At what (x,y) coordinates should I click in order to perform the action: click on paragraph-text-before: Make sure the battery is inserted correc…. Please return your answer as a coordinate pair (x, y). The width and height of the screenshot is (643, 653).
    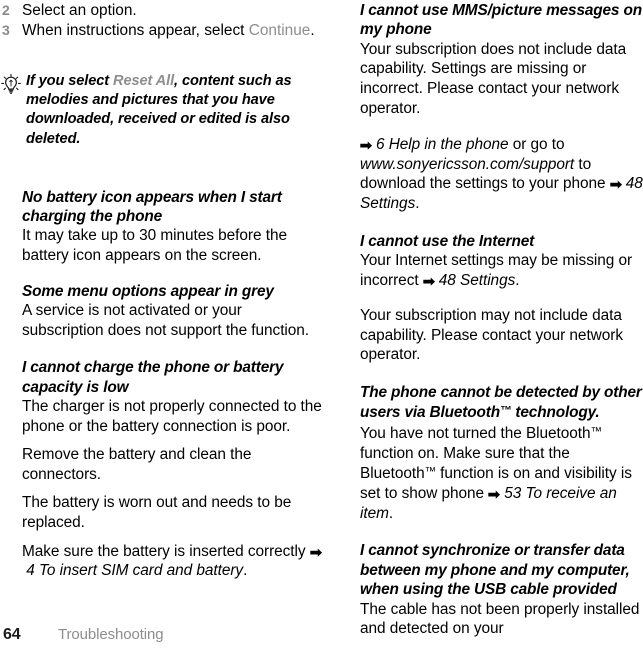
    Looking at the image, I should click on (166, 551).